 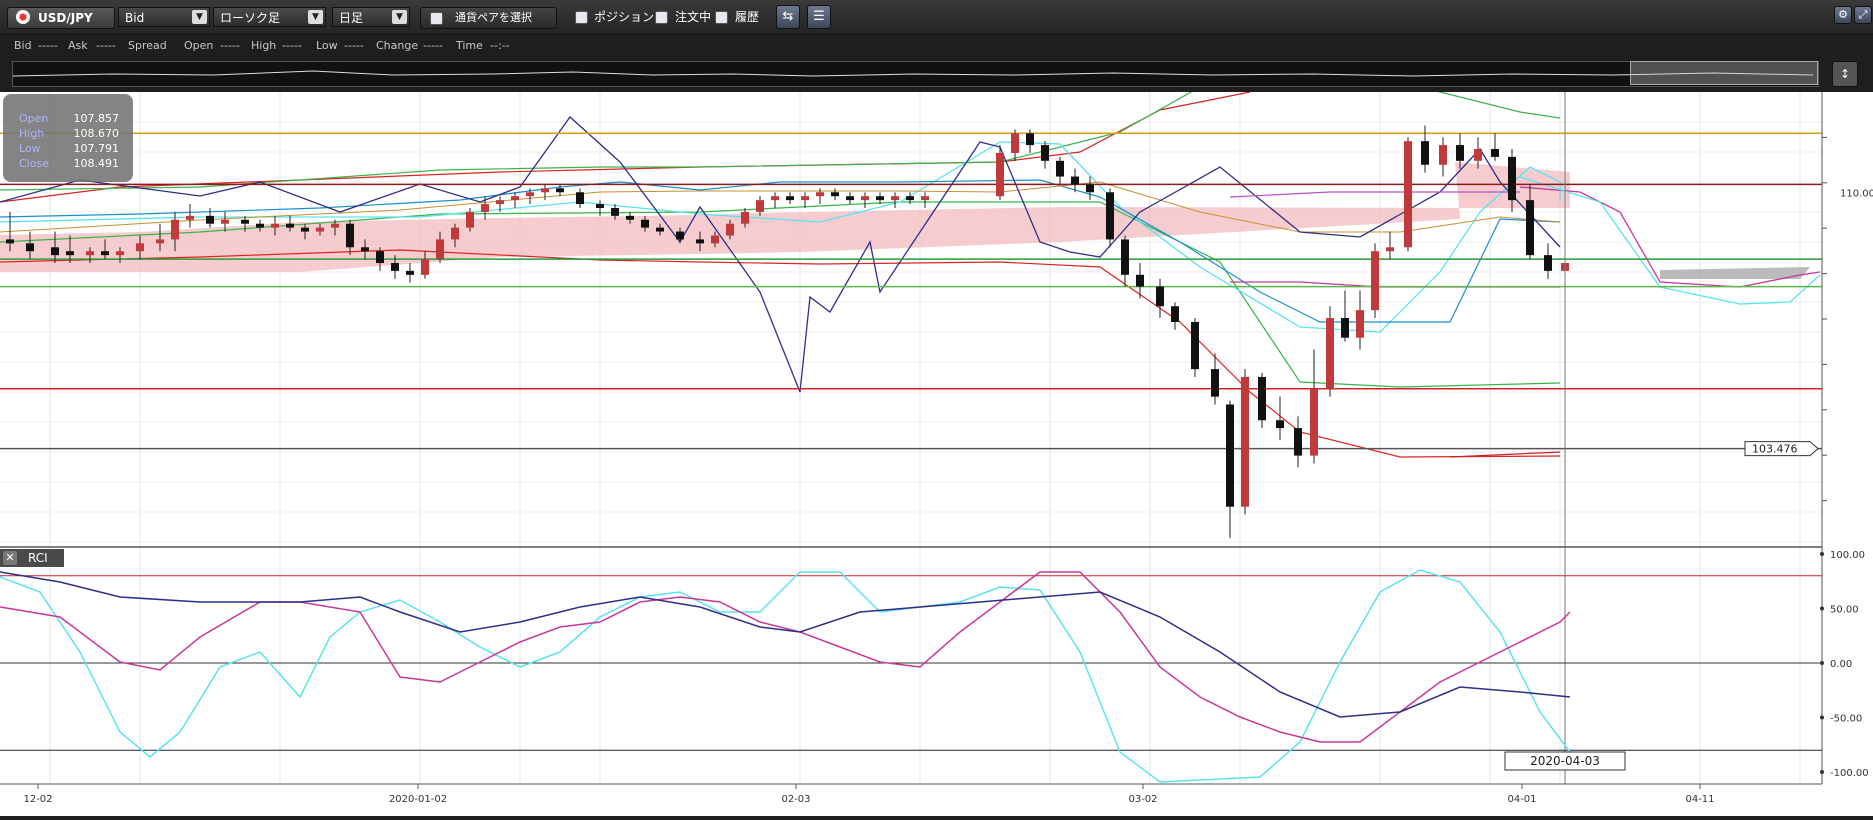 I want to click on navigator-range-handle, so click(x=1724, y=73).